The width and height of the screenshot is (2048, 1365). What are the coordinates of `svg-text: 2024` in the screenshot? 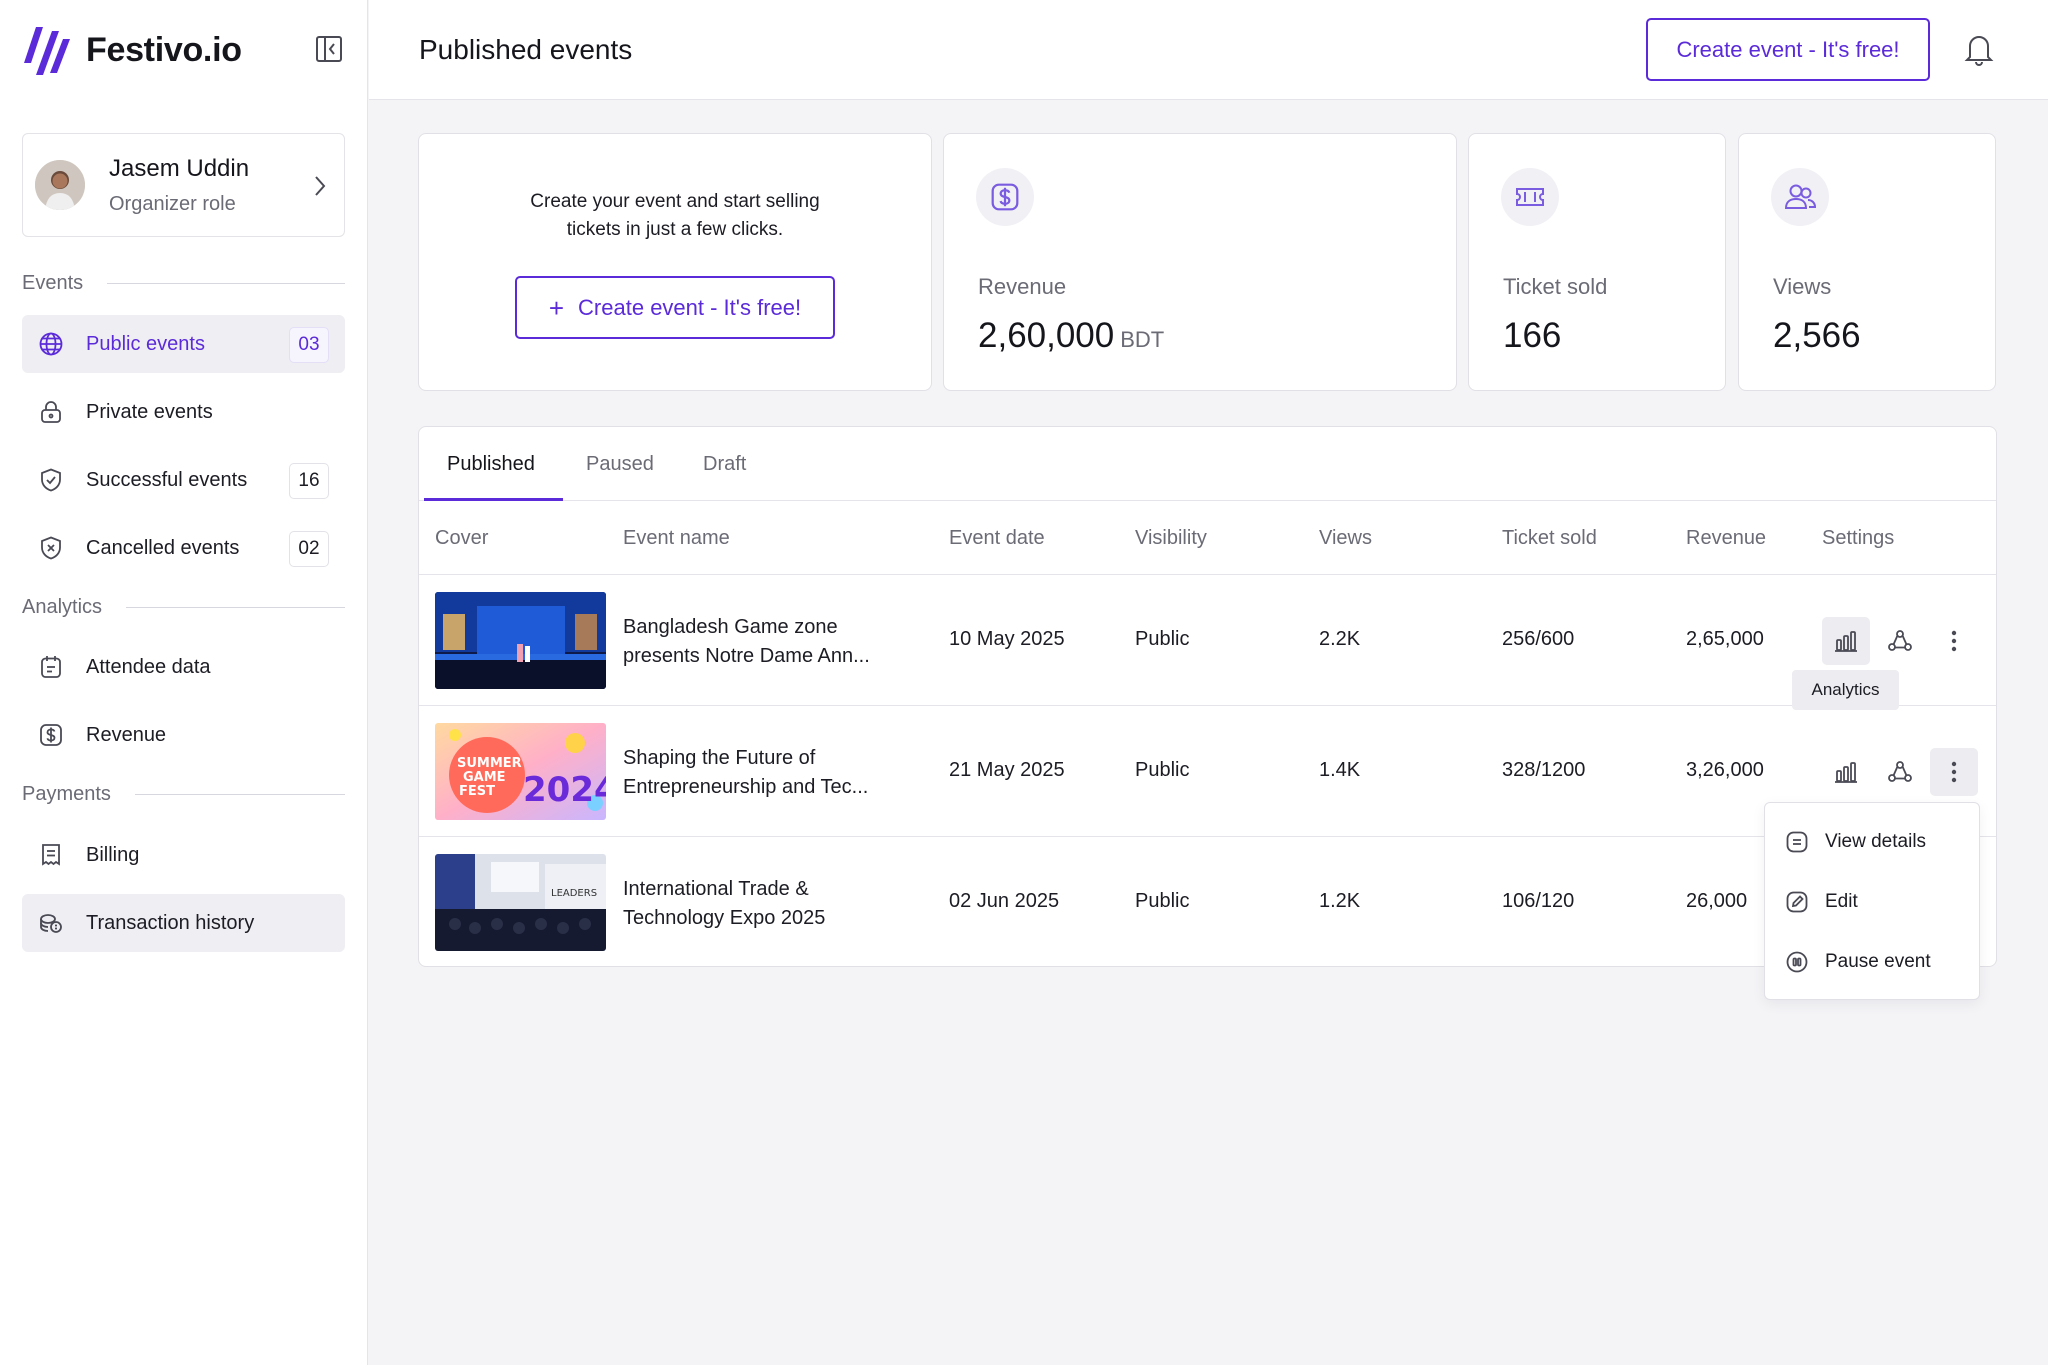 It's located at (564, 790).